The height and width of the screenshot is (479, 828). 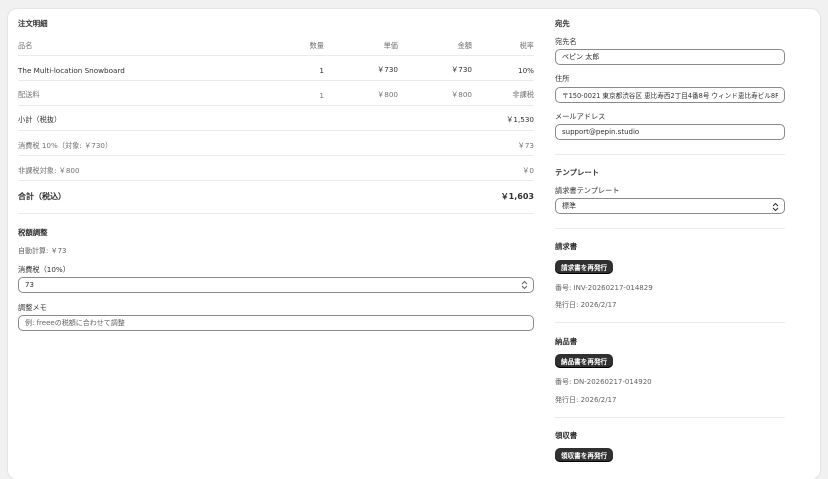 What do you see at coordinates (461, 94) in the screenshot?
I see `item-amount: ￥800` at bounding box center [461, 94].